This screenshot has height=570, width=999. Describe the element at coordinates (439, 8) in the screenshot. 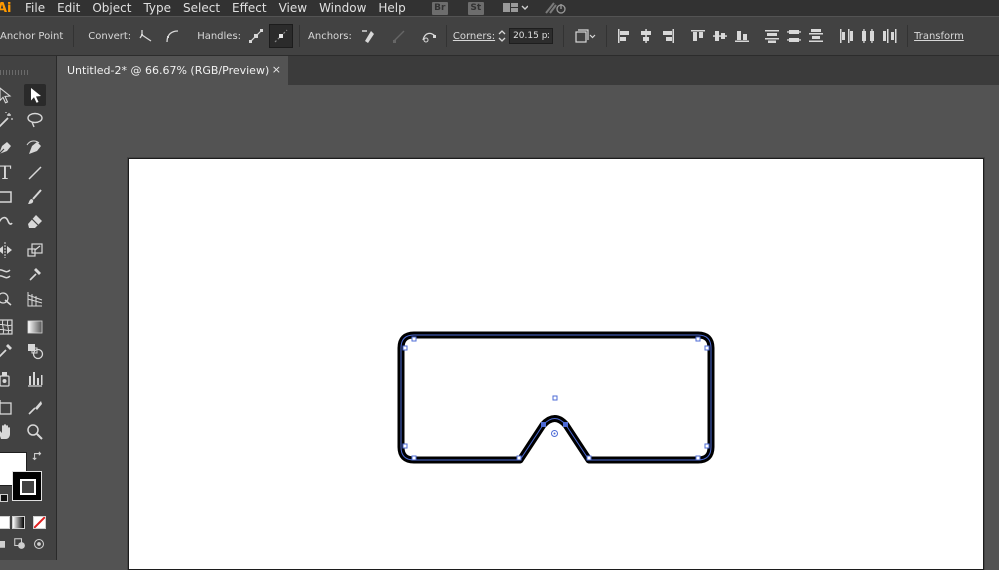

I see `bridge-badge: Br` at that location.